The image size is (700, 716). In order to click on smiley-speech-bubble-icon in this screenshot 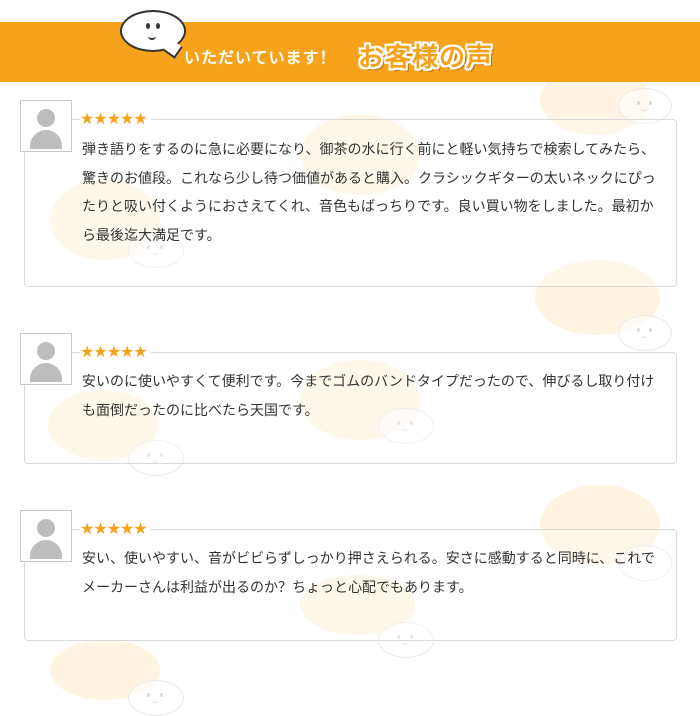, I will do `click(153, 34)`.